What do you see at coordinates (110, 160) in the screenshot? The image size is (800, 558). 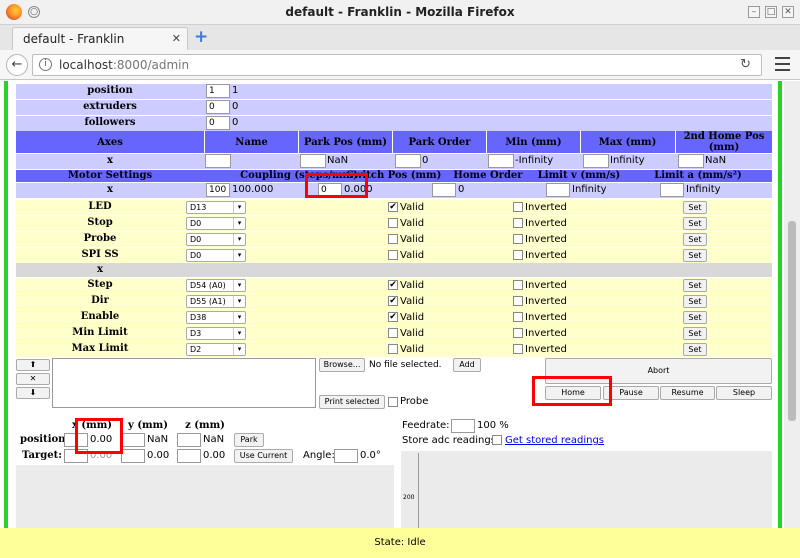 I see `axis-label: x` at bounding box center [110, 160].